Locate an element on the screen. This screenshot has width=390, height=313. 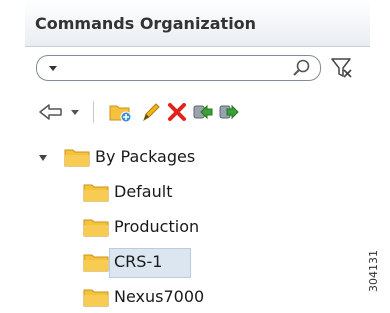
expand-chevron-icon is located at coordinates (43, 158).